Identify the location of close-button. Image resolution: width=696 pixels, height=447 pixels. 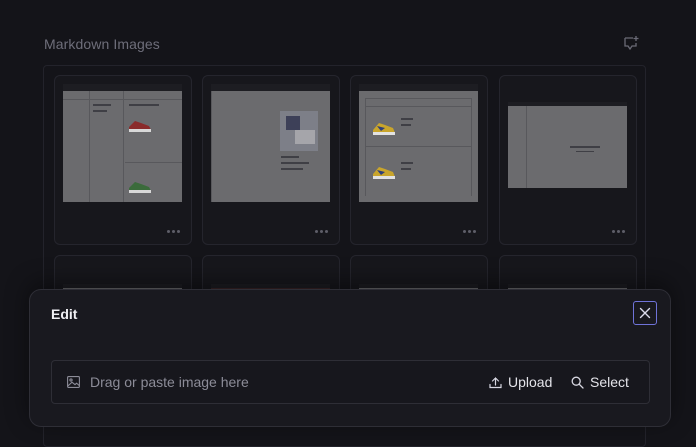
(645, 313).